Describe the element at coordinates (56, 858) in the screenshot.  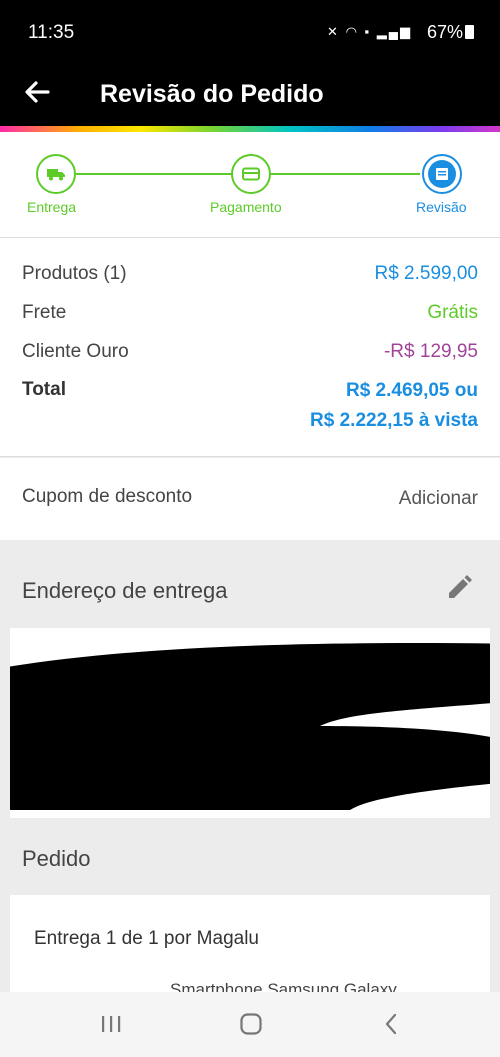
I see `order-section-title: Pedido` at that location.